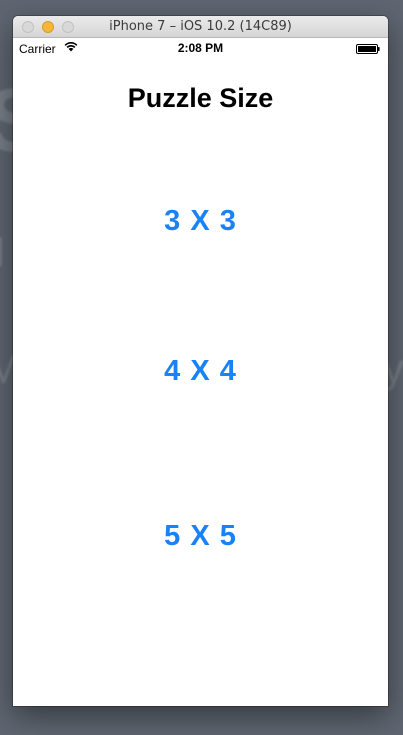 The width and height of the screenshot is (403, 735). Describe the element at coordinates (200, 536) in the screenshot. I see `size-5x5-button: 5 X 5` at that location.